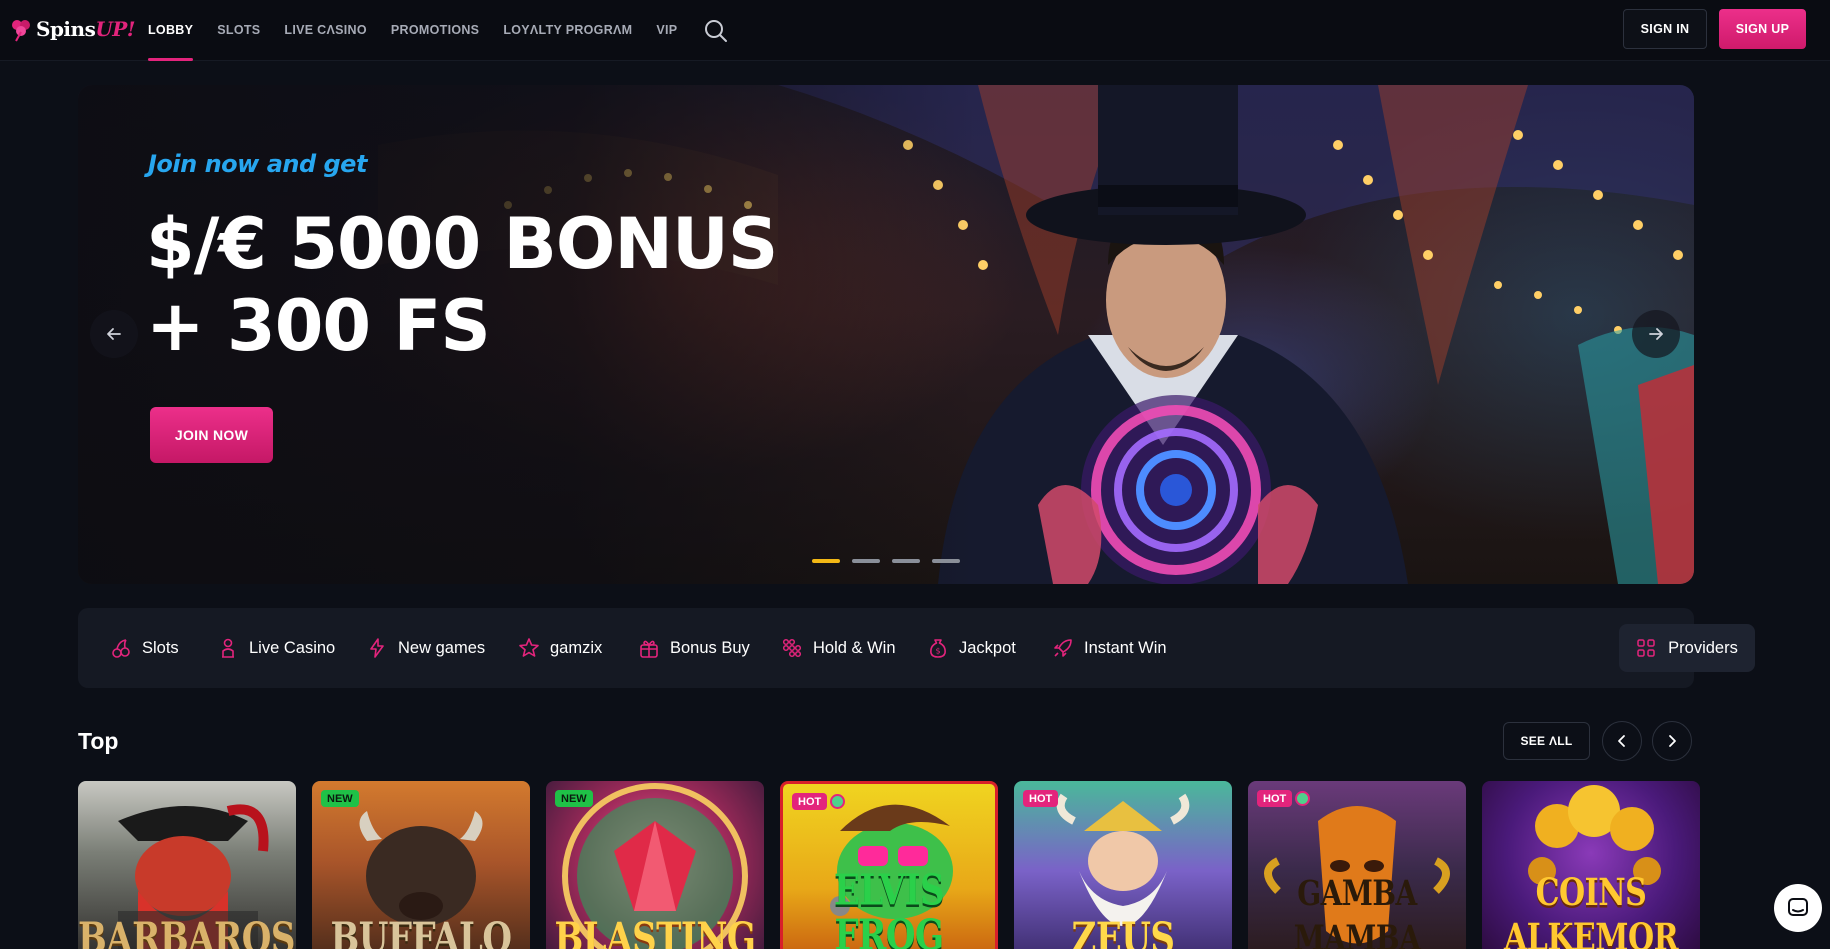 The image size is (1830, 949). What do you see at coordinates (1063, 648) in the screenshot?
I see `rocket-icon` at bounding box center [1063, 648].